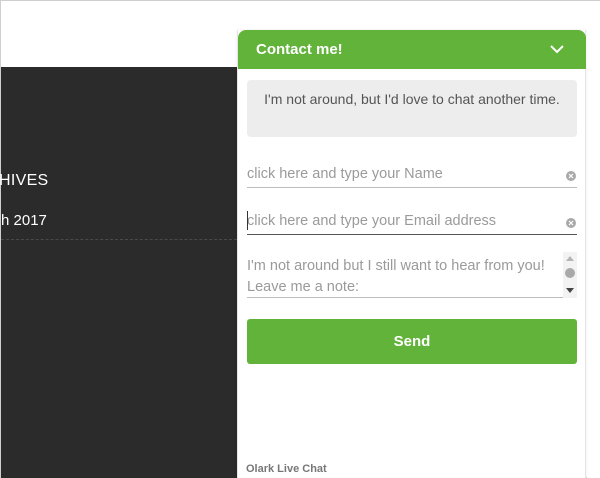 This screenshot has width=600, height=478. I want to click on powered-by-link: Olark Live Chat, so click(286, 469).